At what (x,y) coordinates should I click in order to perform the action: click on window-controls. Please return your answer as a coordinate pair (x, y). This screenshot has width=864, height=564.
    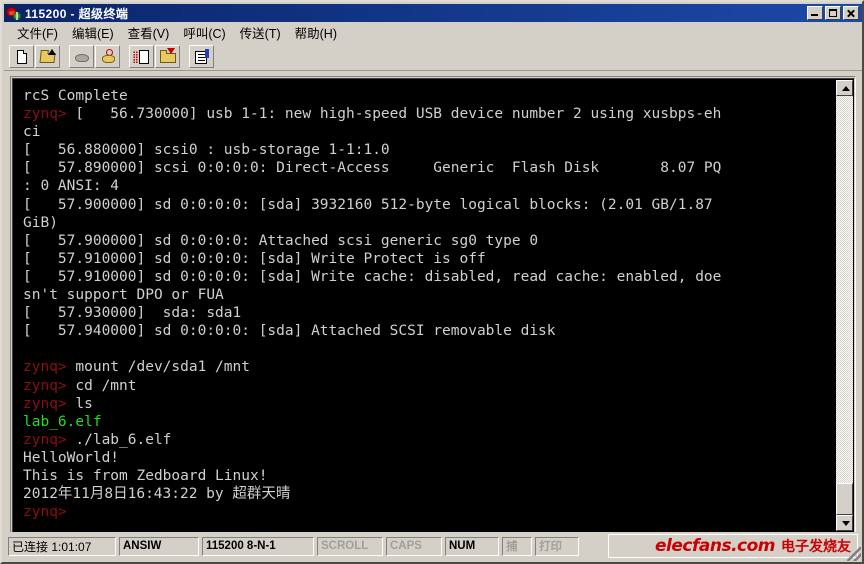
    Looking at the image, I should click on (833, 13).